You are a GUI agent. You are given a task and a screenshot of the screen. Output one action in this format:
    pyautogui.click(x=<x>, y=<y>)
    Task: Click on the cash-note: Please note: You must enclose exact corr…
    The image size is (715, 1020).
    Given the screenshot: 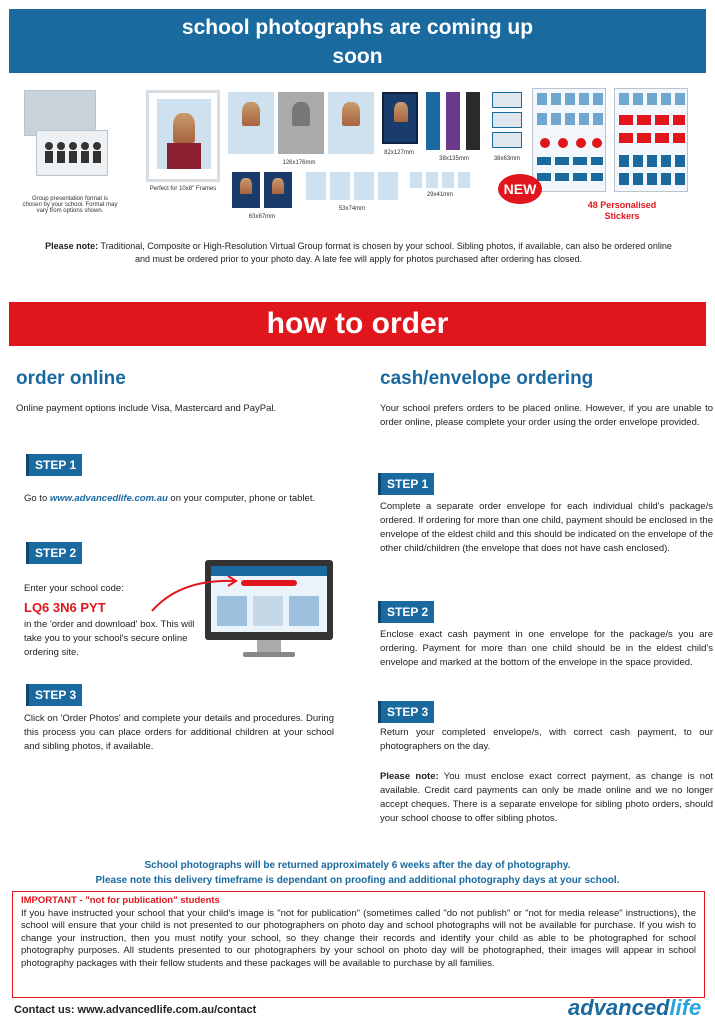 What is the action you would take?
    pyautogui.click(x=546, y=798)
    